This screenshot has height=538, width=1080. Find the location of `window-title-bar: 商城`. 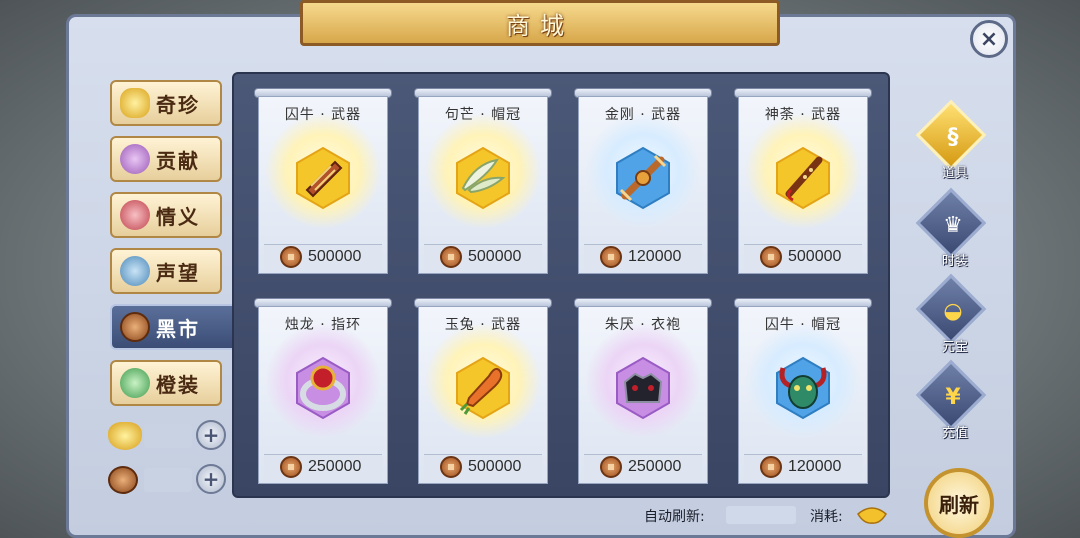

window-title-bar: 商城 is located at coordinates (540, 23).